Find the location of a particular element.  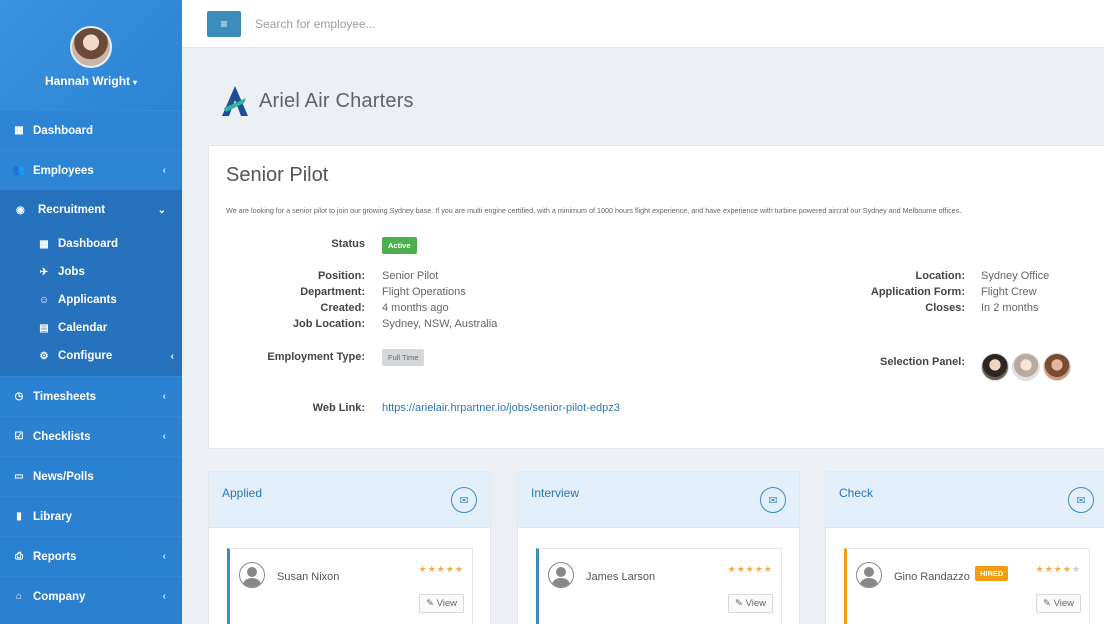

print-icon: ⎙ is located at coordinates (19, 556).